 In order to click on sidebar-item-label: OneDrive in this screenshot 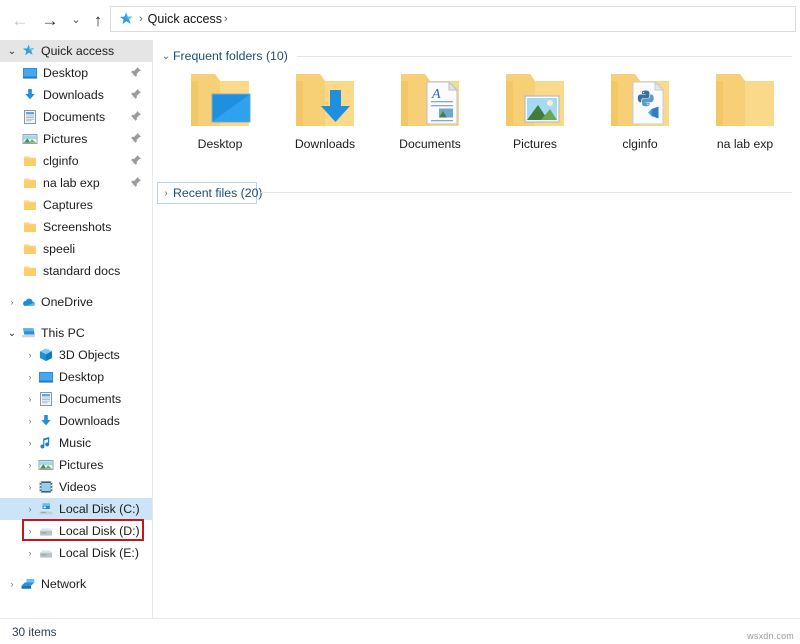, I will do `click(67, 302)`.